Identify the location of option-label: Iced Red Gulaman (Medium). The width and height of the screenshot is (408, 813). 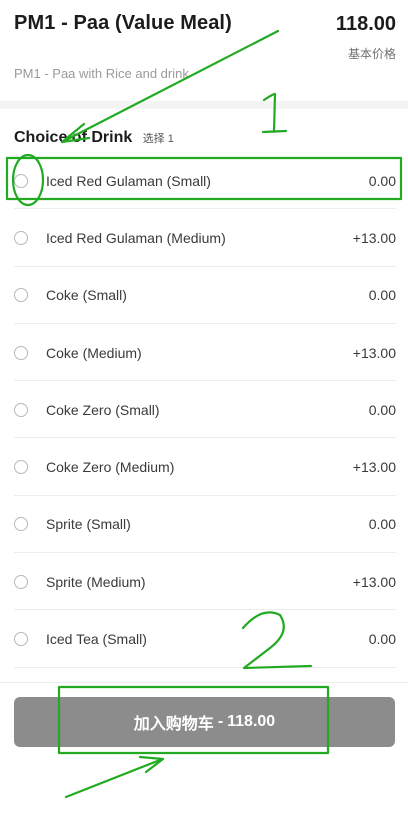
(136, 237).